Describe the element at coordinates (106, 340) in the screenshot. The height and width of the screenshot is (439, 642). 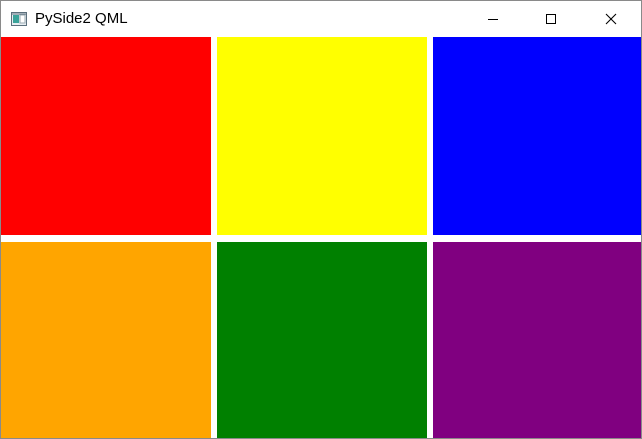
I see `tile-orange` at that location.